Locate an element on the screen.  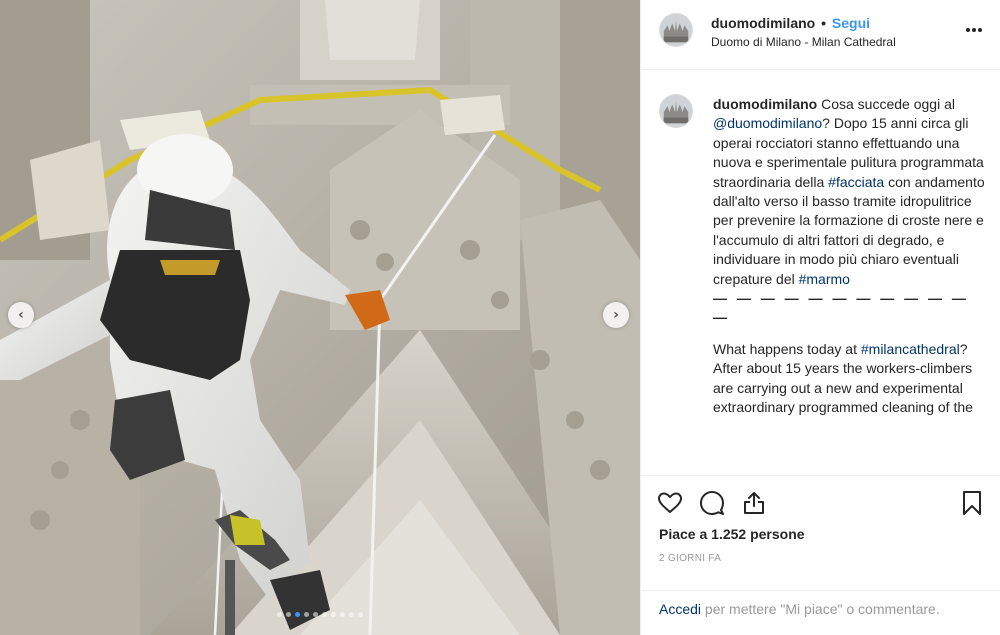
chevron-left-icon: ‹ is located at coordinates (21, 315).